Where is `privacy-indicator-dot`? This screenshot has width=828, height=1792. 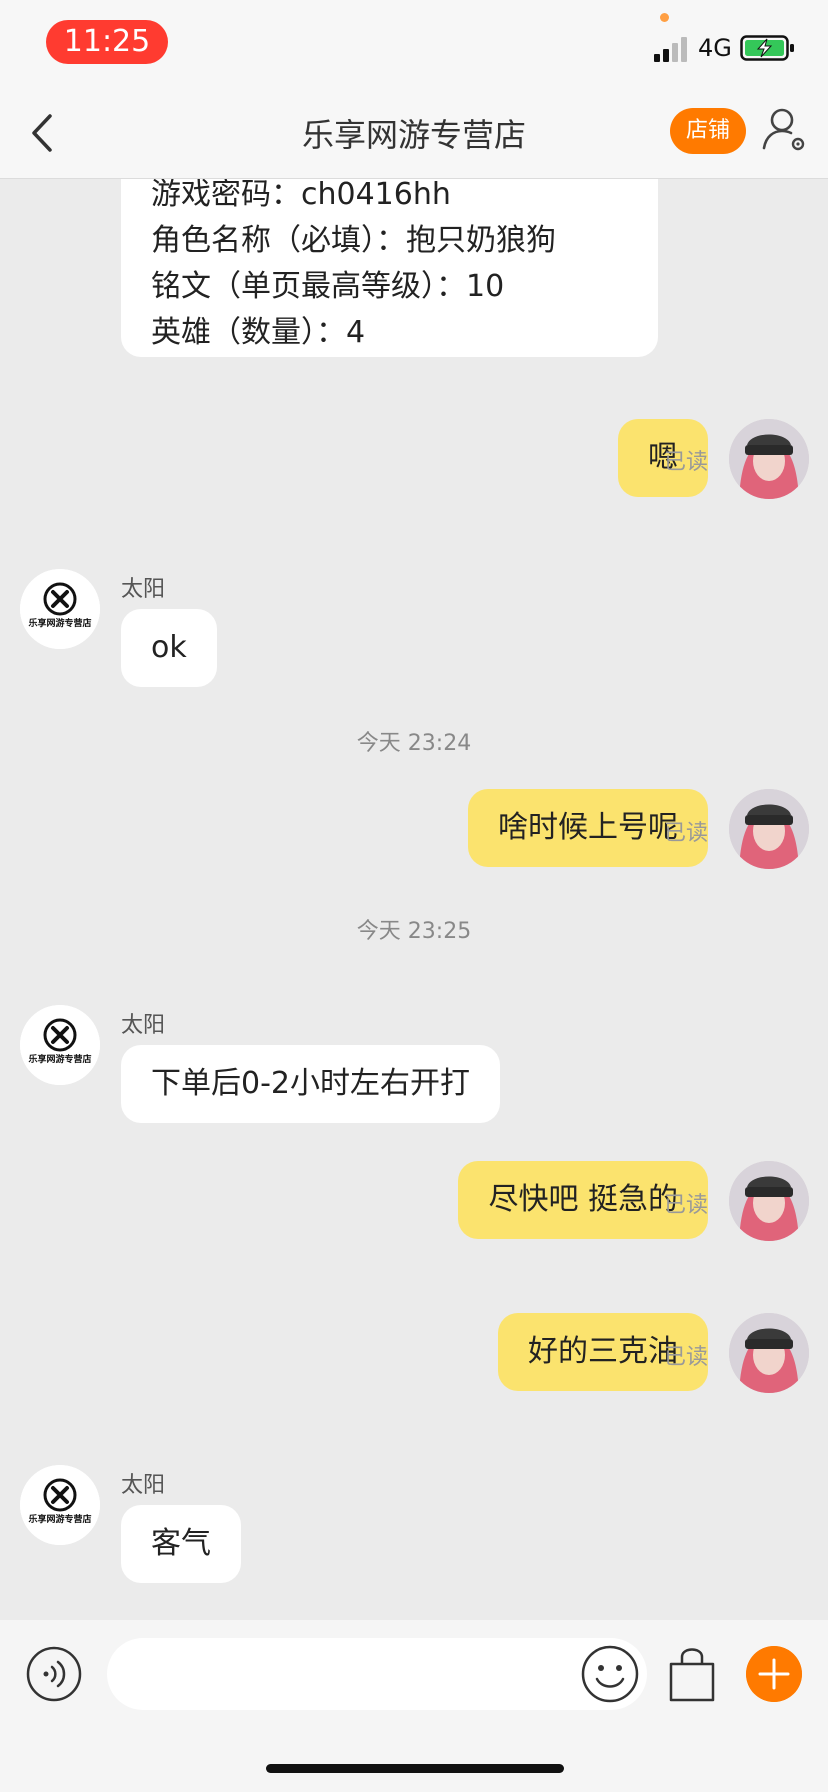 privacy-indicator-dot is located at coordinates (664, 17).